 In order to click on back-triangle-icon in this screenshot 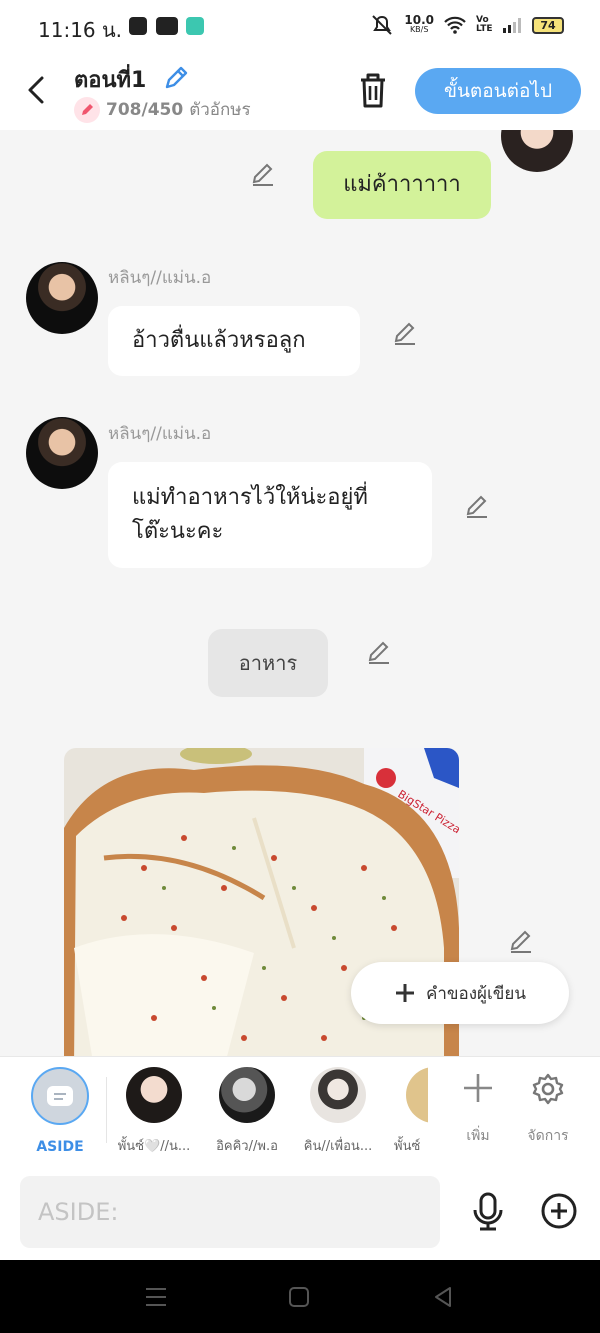, I will do `click(443, 1297)`.